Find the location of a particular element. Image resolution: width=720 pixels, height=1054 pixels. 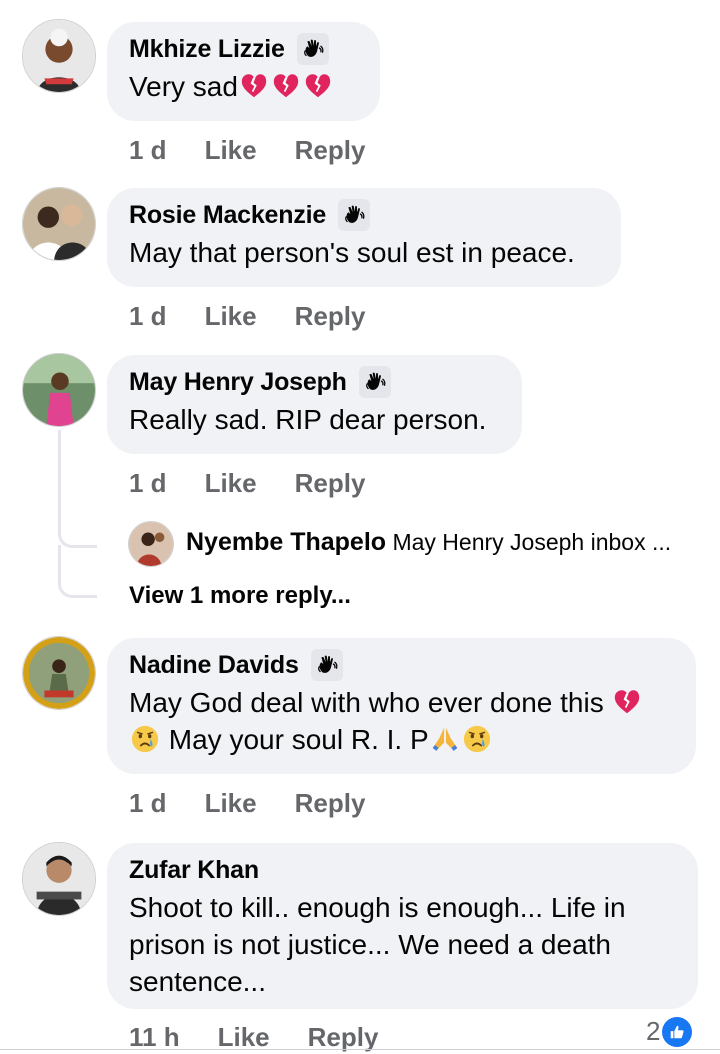

folded-hands-icon is located at coordinates (445, 739).